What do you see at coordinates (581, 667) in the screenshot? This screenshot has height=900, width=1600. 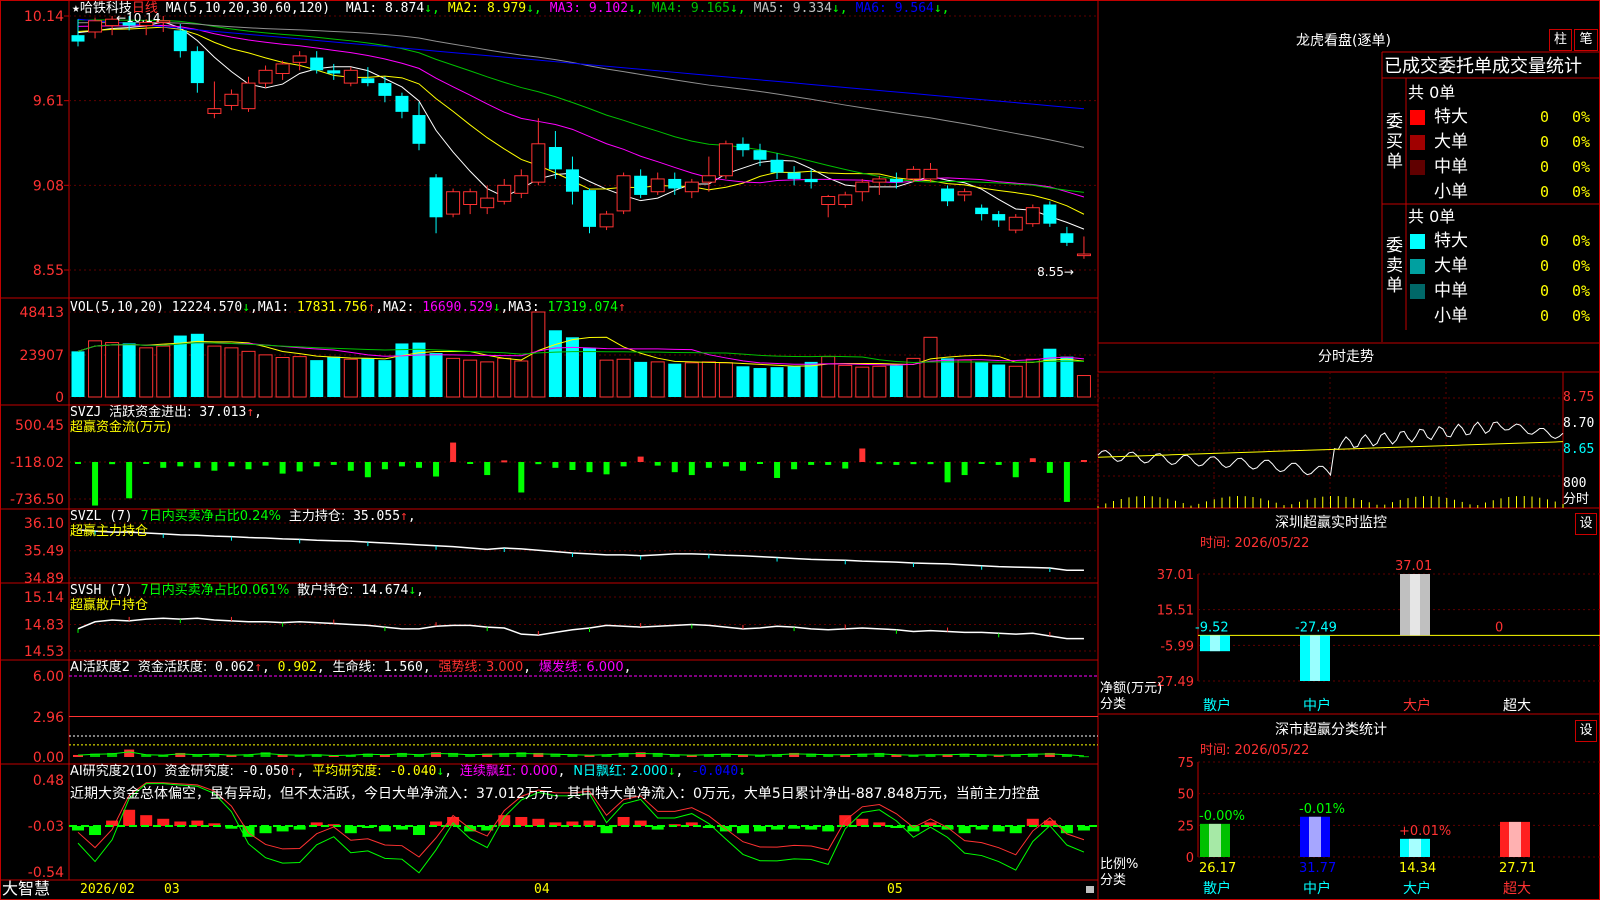 I see `ai1-burst: 爆发线: 6.000` at bounding box center [581, 667].